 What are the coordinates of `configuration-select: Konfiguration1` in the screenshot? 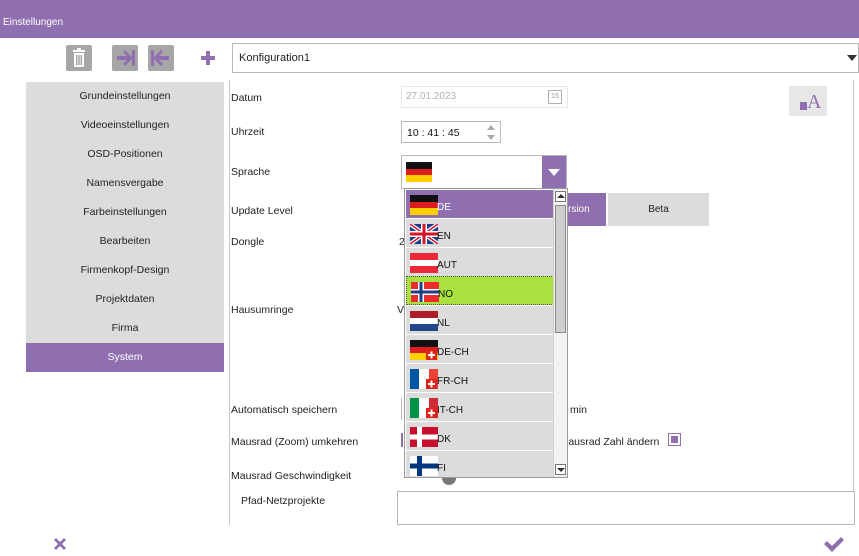 It's located at (545, 58).